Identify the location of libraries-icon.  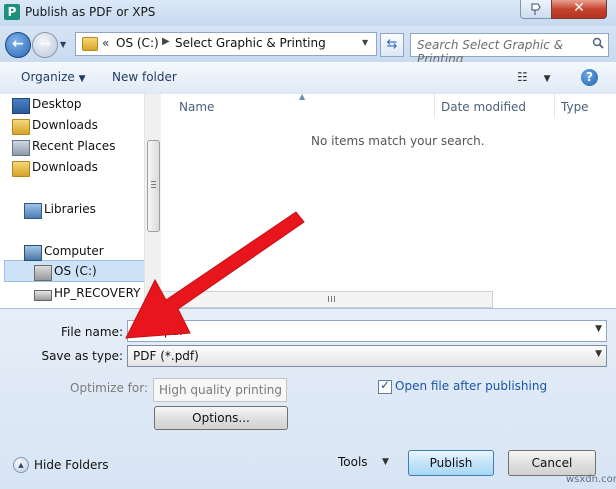
(33, 211).